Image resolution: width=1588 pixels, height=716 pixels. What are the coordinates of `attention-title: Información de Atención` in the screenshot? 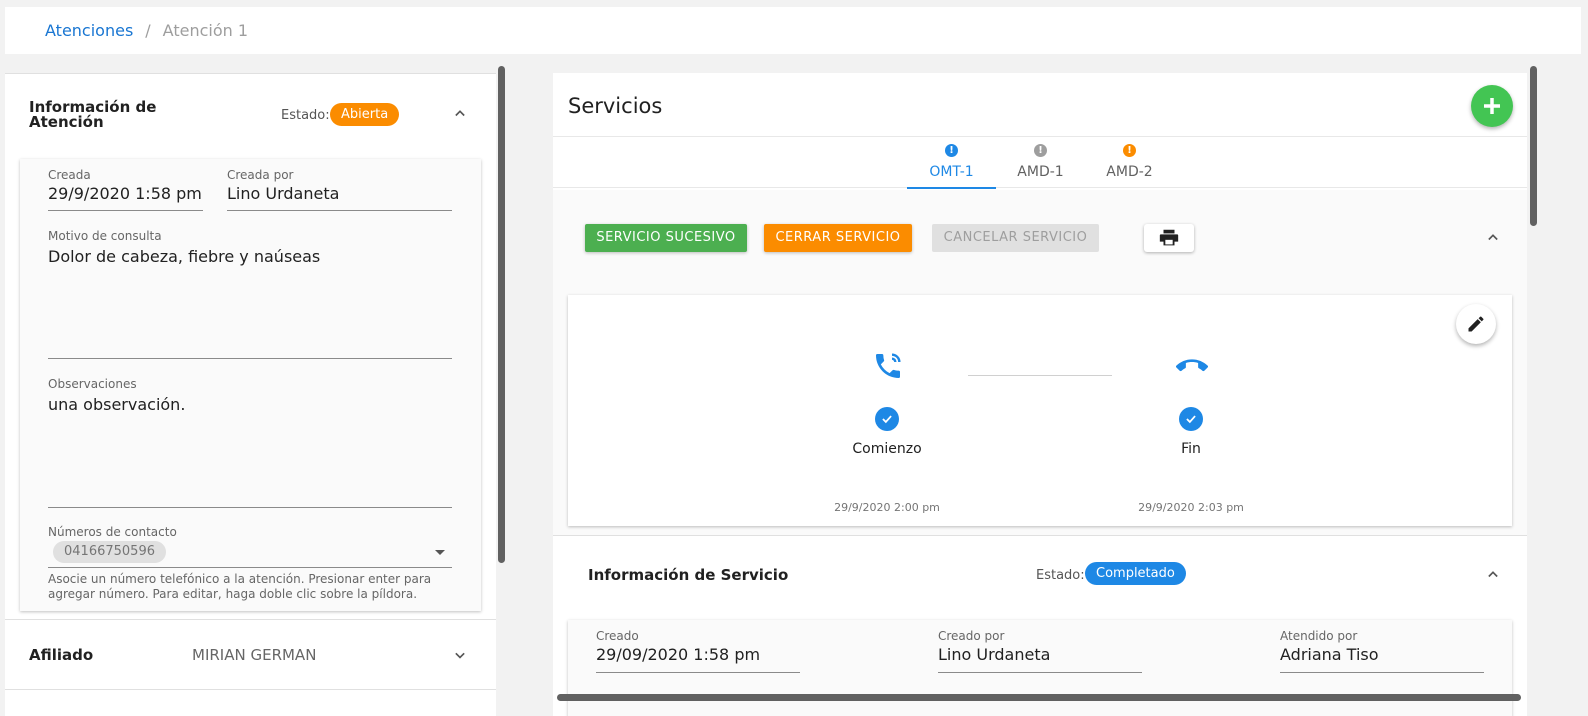 It's located at (93, 114).